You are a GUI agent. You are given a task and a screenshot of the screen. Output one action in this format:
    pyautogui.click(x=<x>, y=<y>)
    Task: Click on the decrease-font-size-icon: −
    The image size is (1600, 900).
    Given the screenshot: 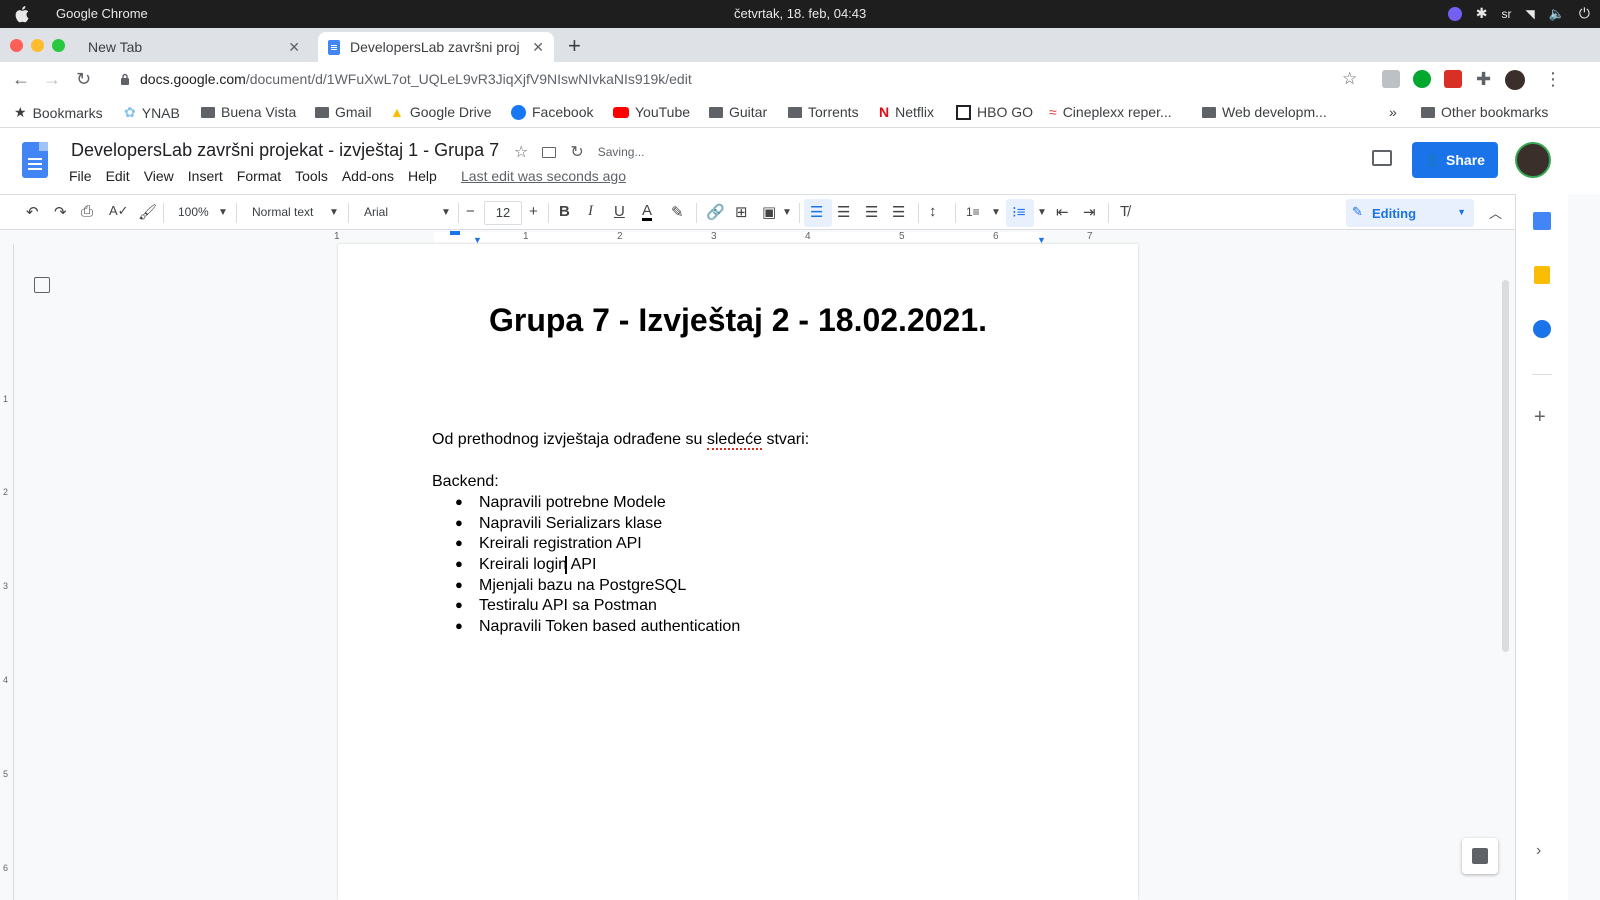 What is the action you would take?
    pyautogui.click(x=470, y=211)
    